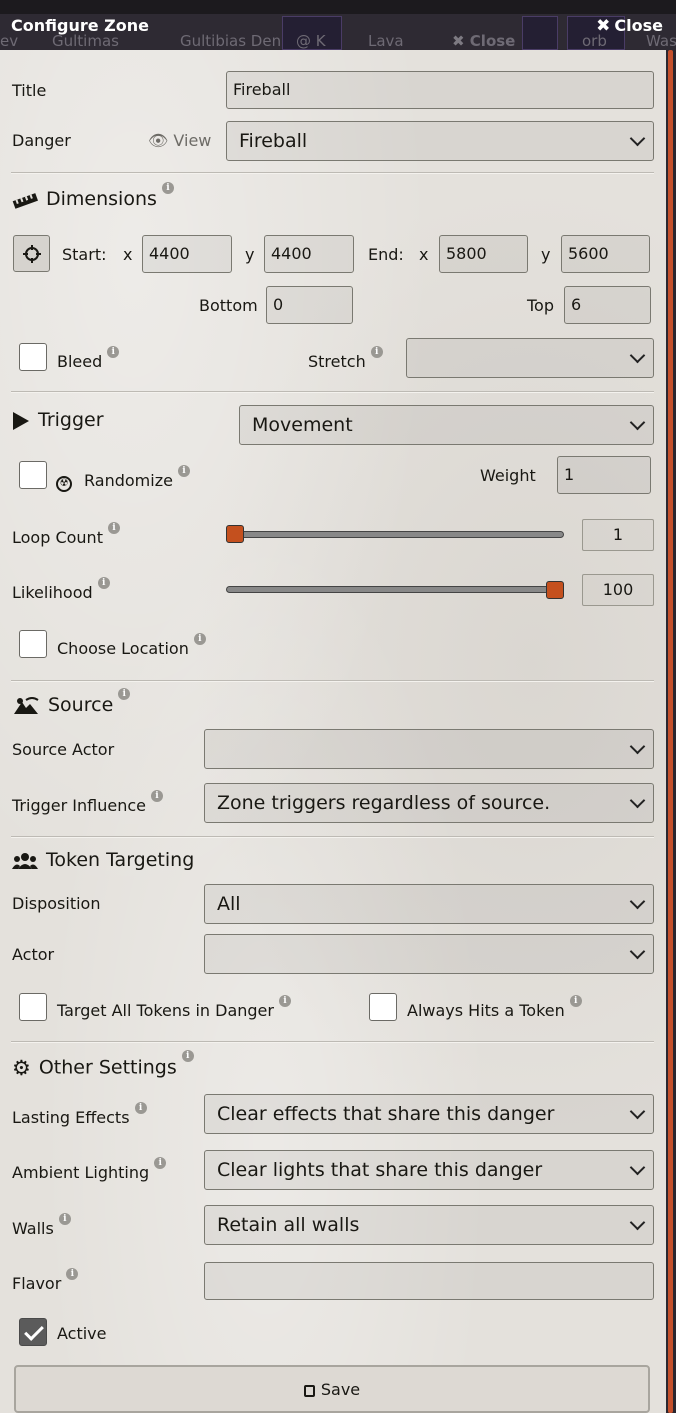 Image resolution: width=676 pixels, height=1413 pixels. Describe the element at coordinates (81, 1172) in the screenshot. I see `ambient-lighting-label-text: Ambient Lighting` at that location.